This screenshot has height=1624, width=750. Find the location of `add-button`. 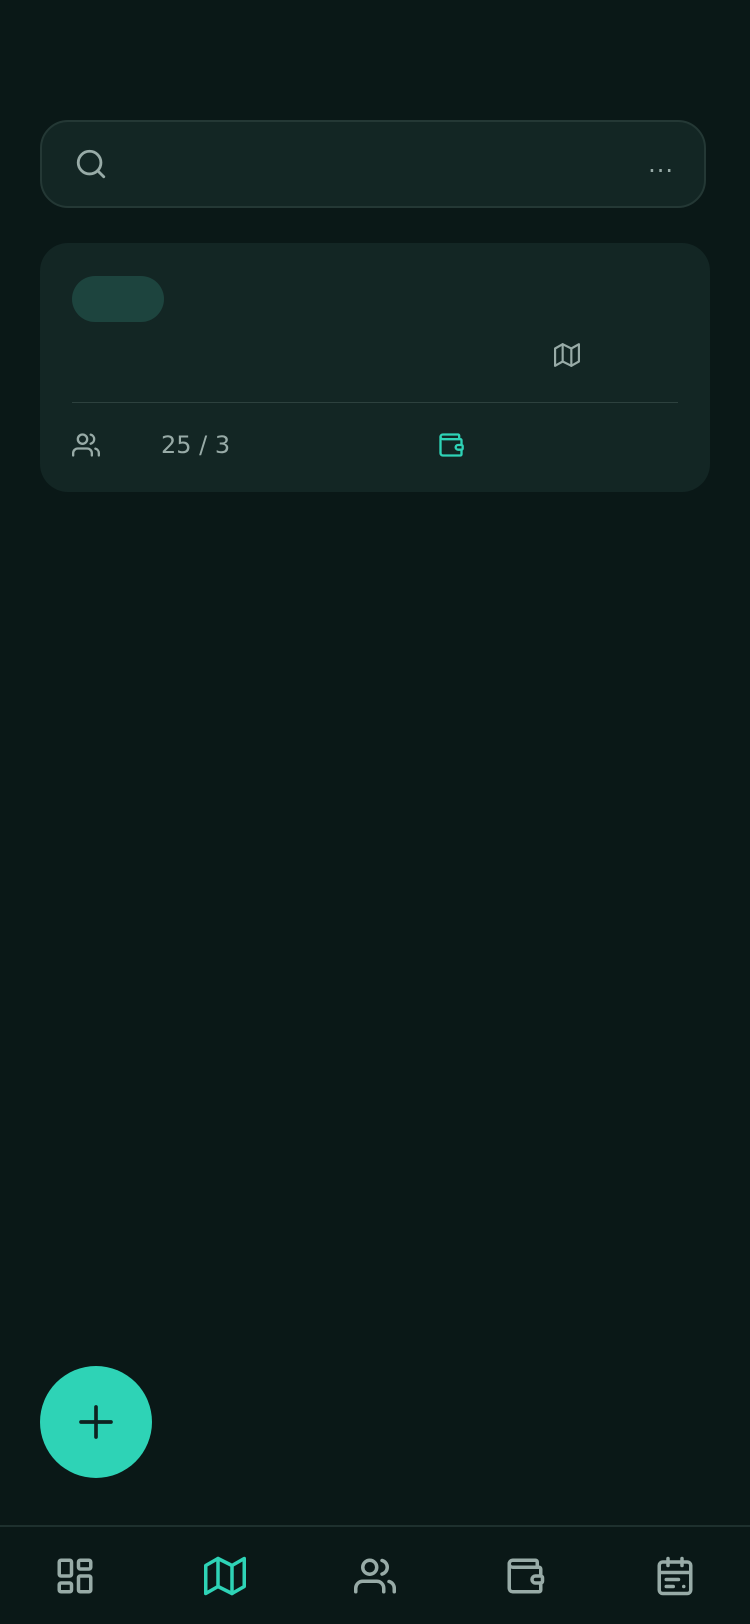

add-button is located at coordinates (96, 1422).